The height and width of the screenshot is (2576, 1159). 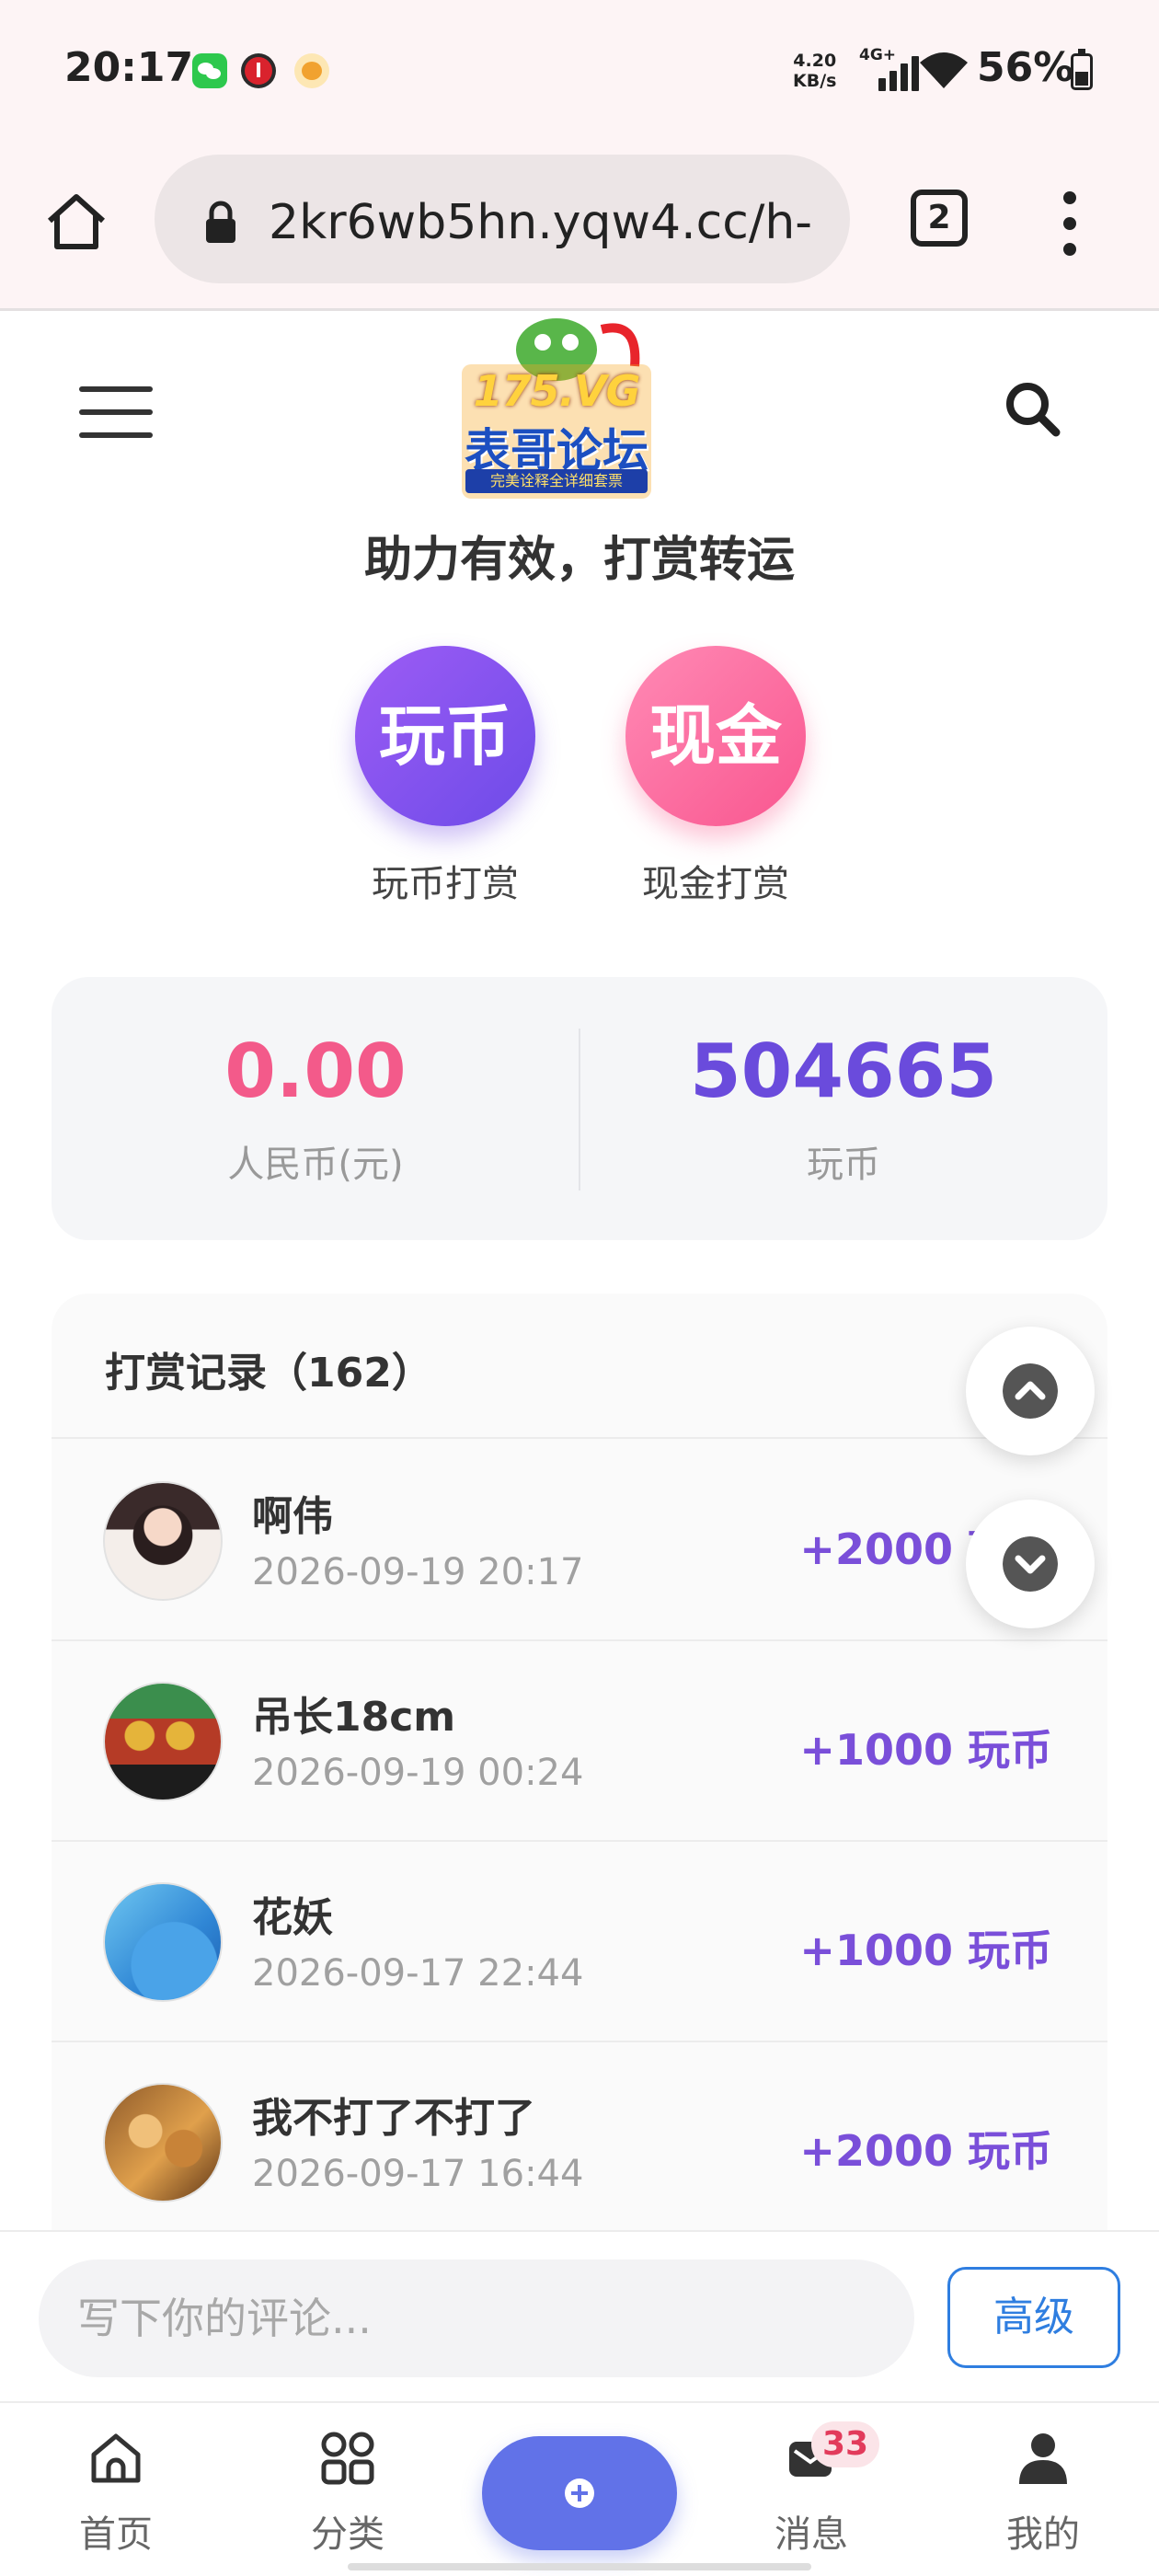 I want to click on messages-badge: 33, so click(x=845, y=2444).